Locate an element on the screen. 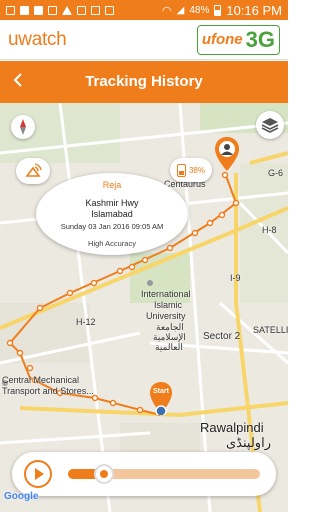  info-device-name: Reja is located at coordinates (112, 185).